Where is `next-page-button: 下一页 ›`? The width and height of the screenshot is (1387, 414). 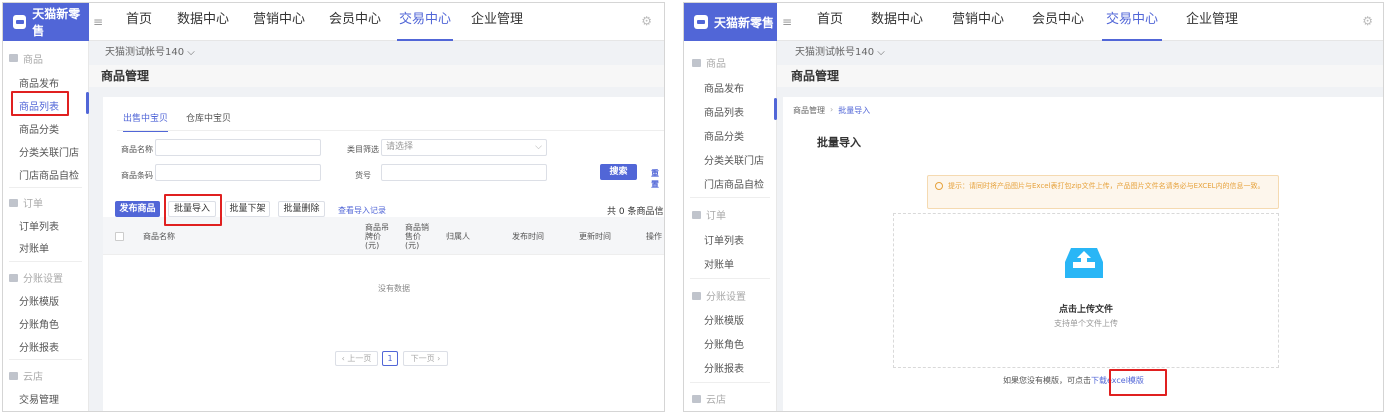 next-page-button: 下一页 › is located at coordinates (425, 358).